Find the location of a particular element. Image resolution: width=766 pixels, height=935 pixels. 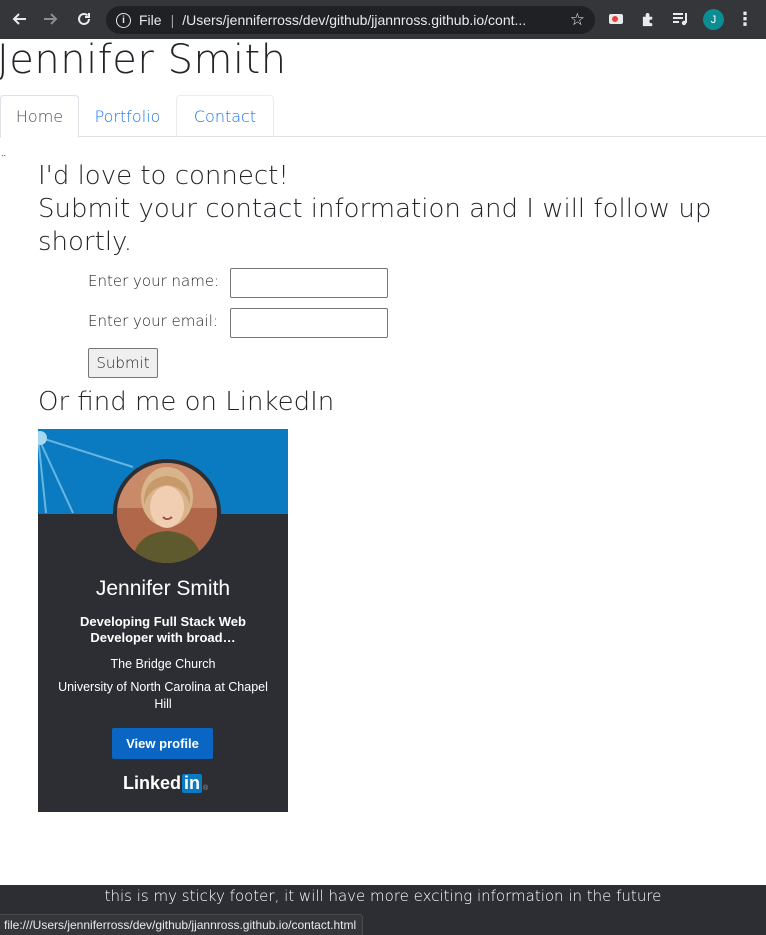

profile-avatar: J is located at coordinates (713, 19).